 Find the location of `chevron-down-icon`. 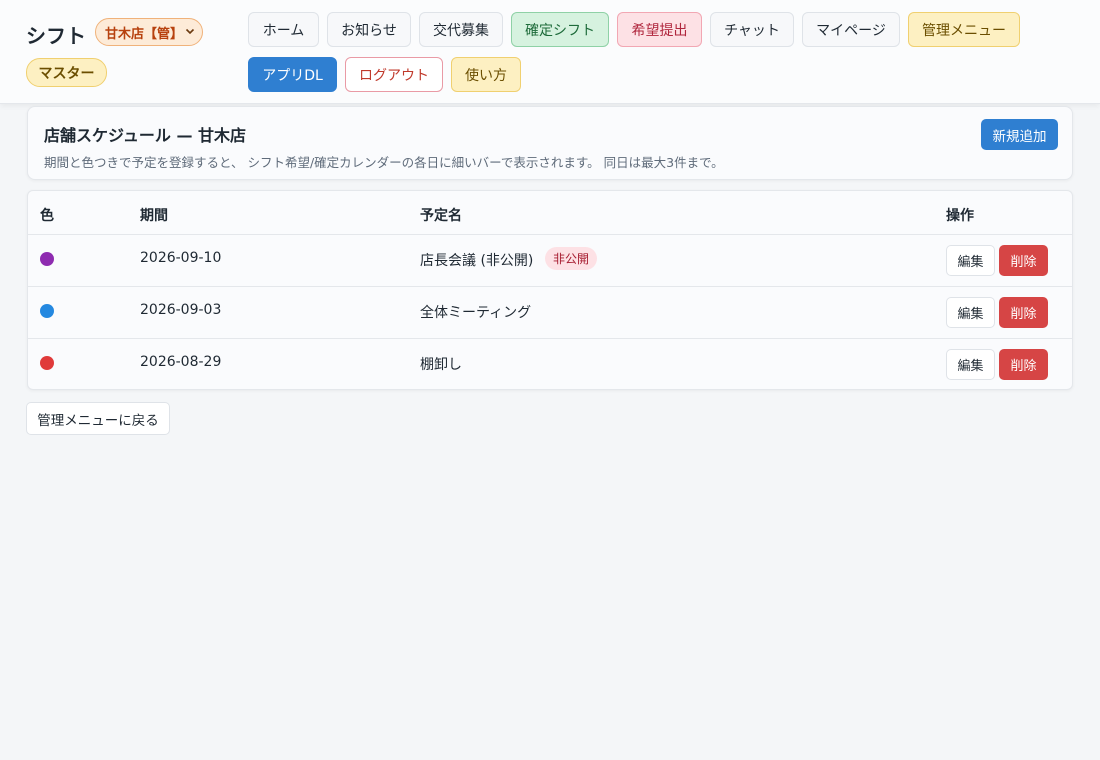

chevron-down-icon is located at coordinates (190, 31).